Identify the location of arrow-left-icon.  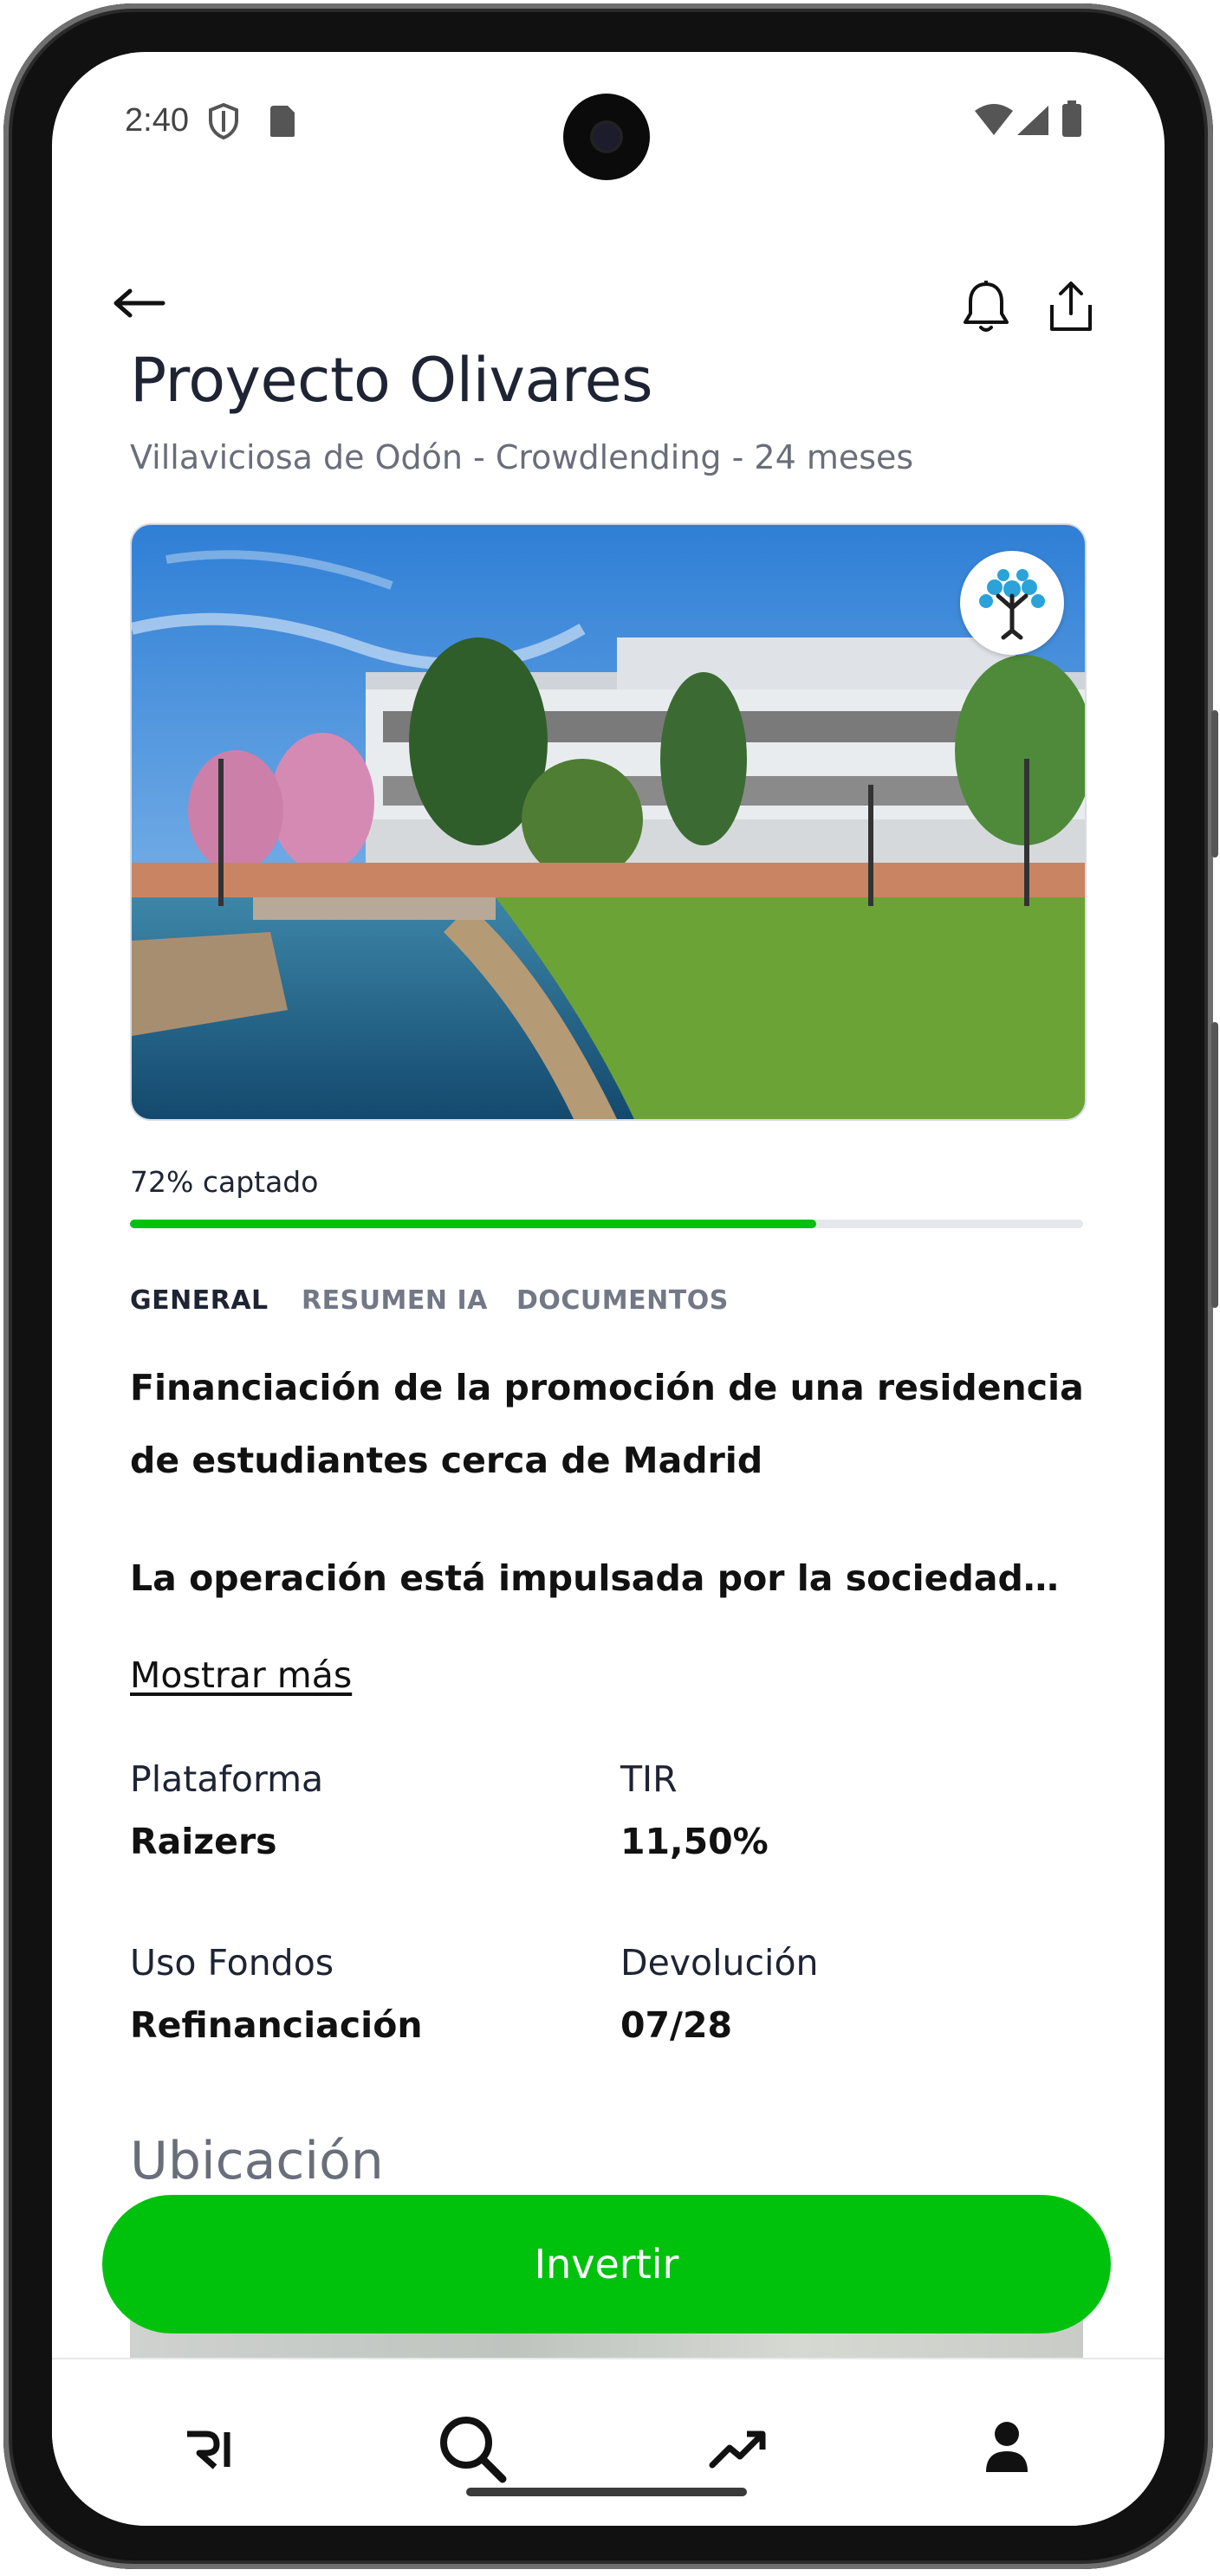
(138, 303).